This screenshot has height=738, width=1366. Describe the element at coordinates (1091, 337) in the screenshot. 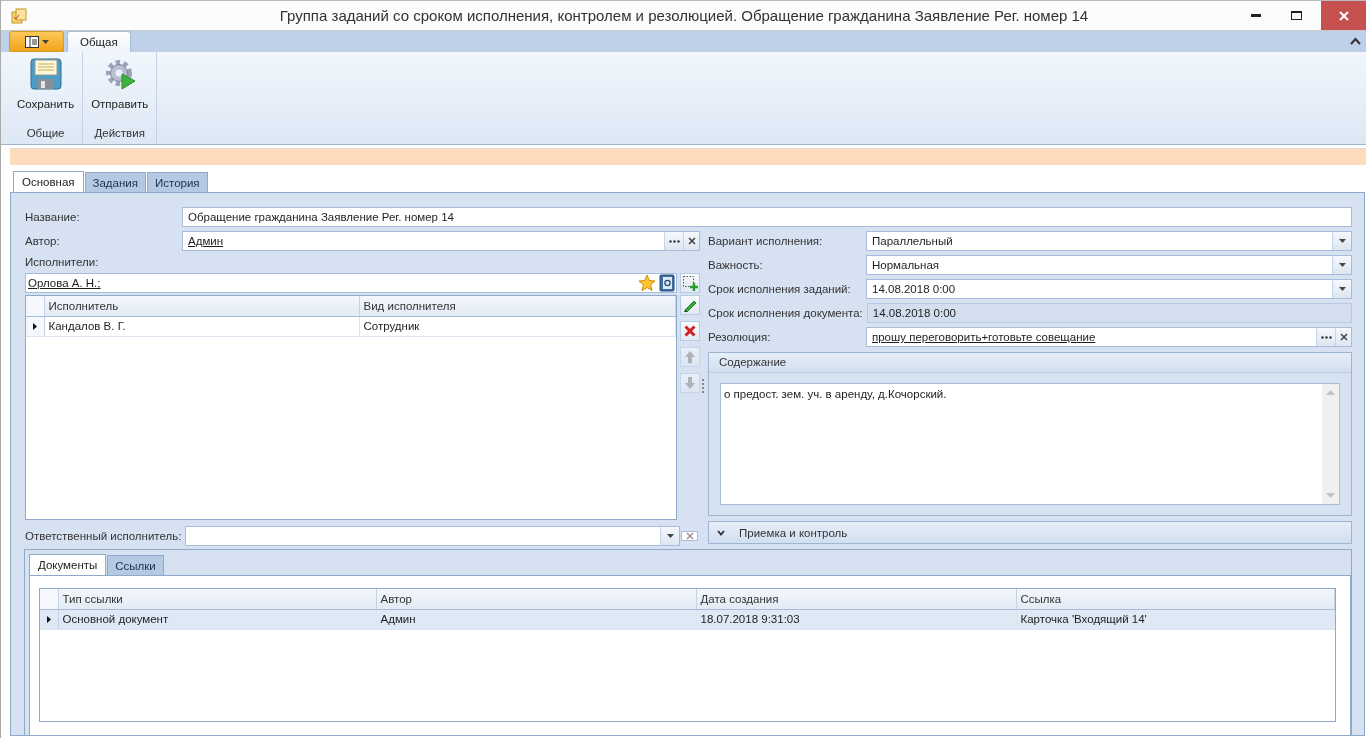

I see `link: прошу переговорить+готовьте совещание` at that location.